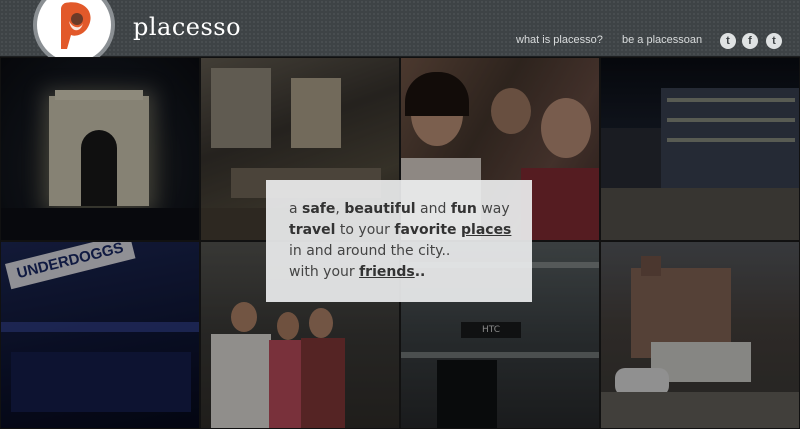 This screenshot has width=800, height=429. Describe the element at coordinates (662, 40) in the screenshot. I see `nav-be-a-placessoan: be a placessoan` at that location.